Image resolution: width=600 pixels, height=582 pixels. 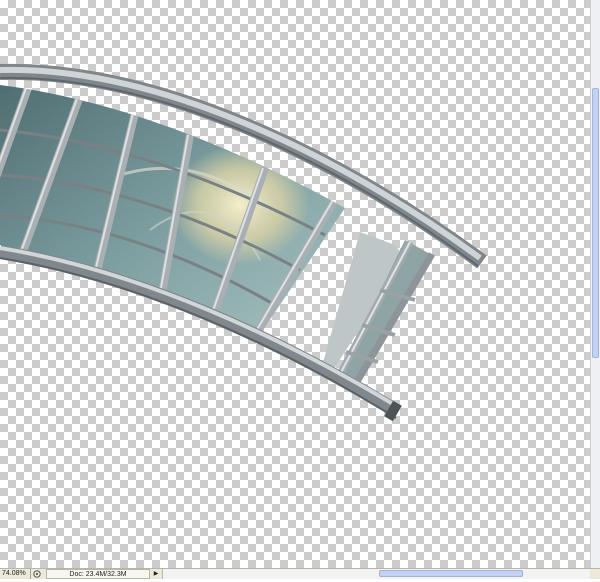 I want to click on vertical-scrollbar, so click(x=595, y=284).